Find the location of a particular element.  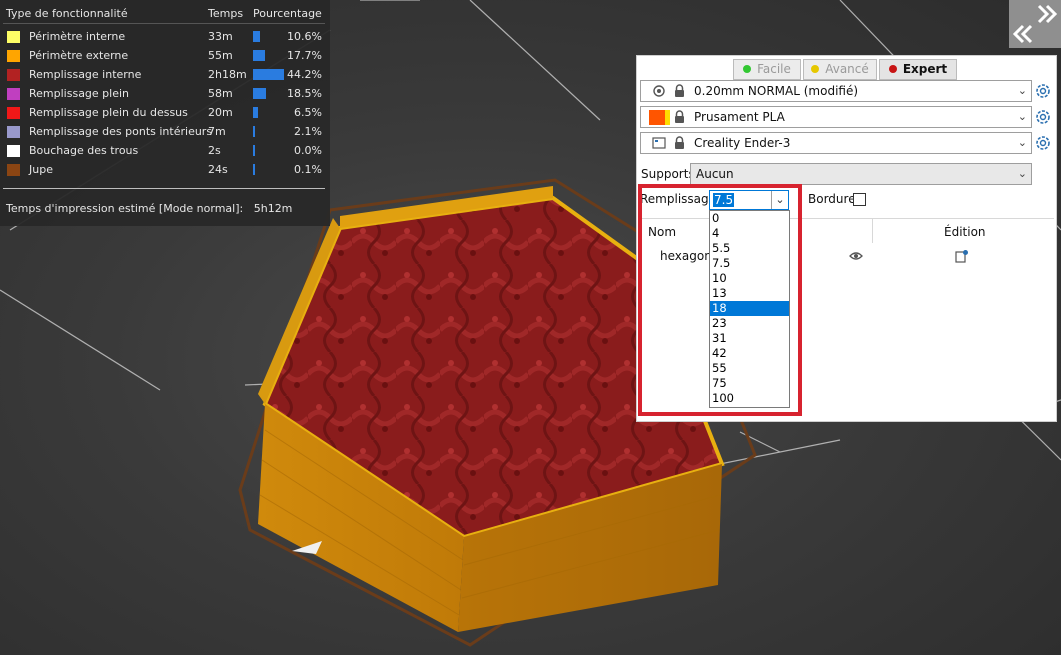

legend-label: Jupe is located at coordinates (41, 169).